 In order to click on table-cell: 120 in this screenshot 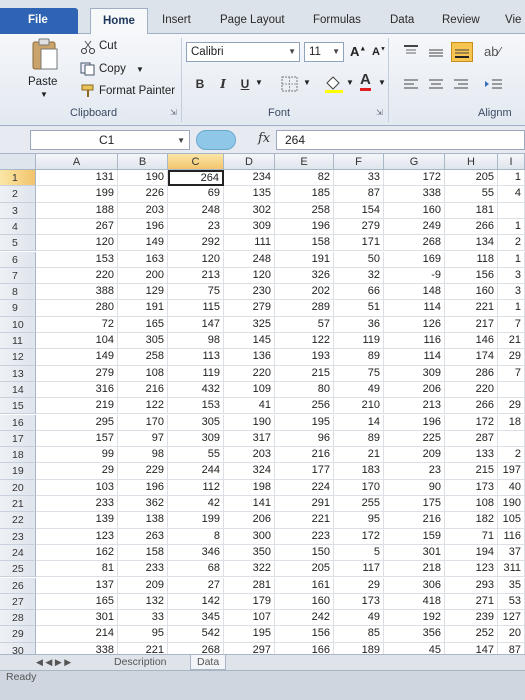, I will do `click(249, 276)`.